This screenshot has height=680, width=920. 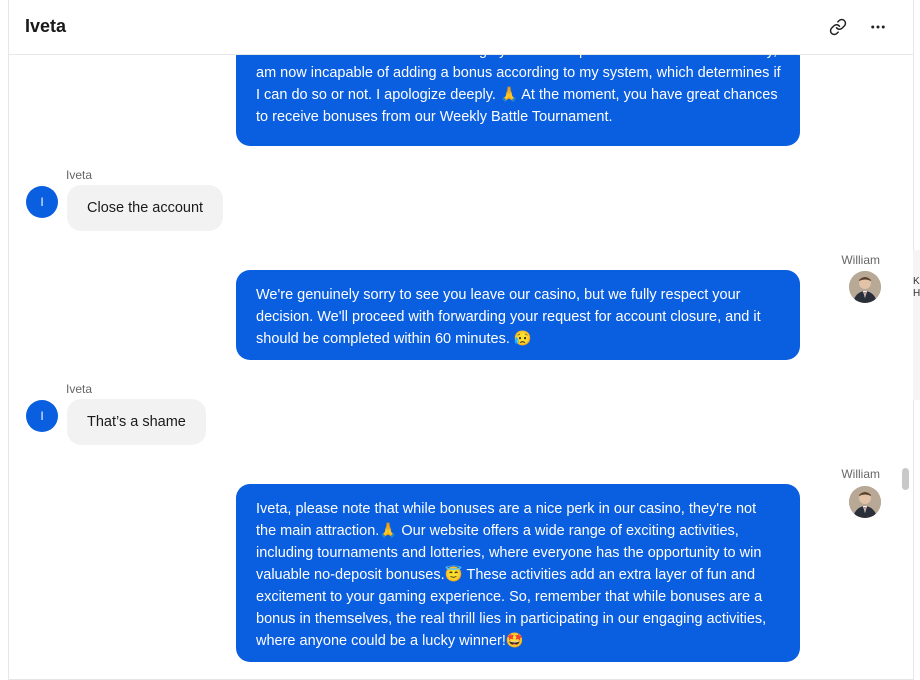 What do you see at coordinates (461, 27) in the screenshot?
I see `chat-header: Iveta` at bounding box center [461, 27].